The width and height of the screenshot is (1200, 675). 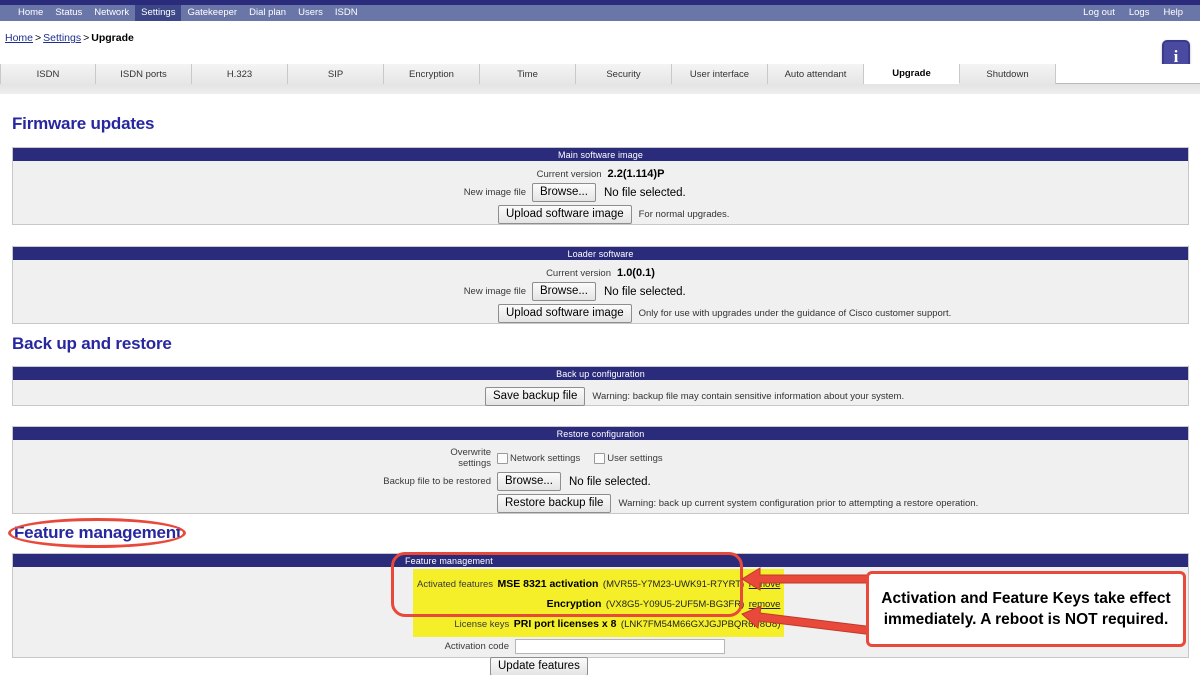 I want to click on checkbox-network-settings, so click(x=502, y=458).